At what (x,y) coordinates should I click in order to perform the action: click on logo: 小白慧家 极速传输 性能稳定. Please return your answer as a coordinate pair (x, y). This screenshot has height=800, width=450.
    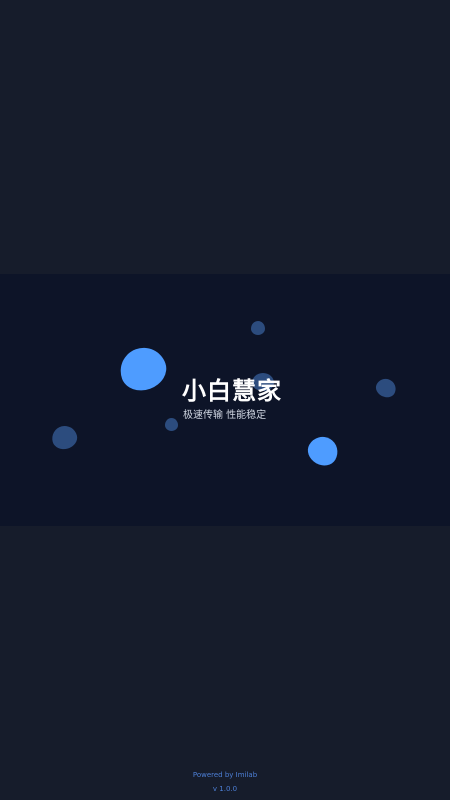
    Looking at the image, I should click on (231, 401).